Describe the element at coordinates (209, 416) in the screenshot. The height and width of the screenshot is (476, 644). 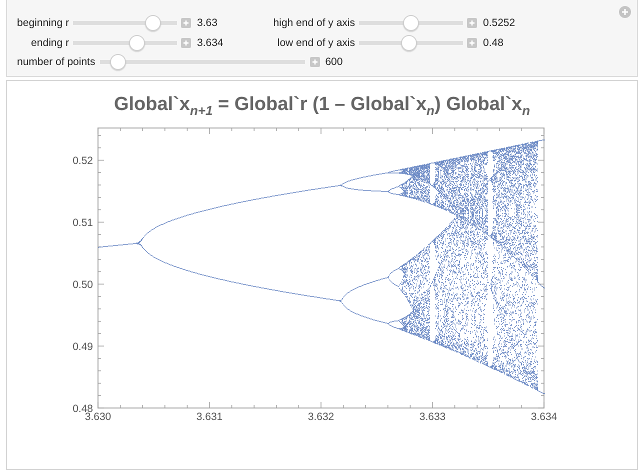
I see `x-tick-label: 3.631` at that location.